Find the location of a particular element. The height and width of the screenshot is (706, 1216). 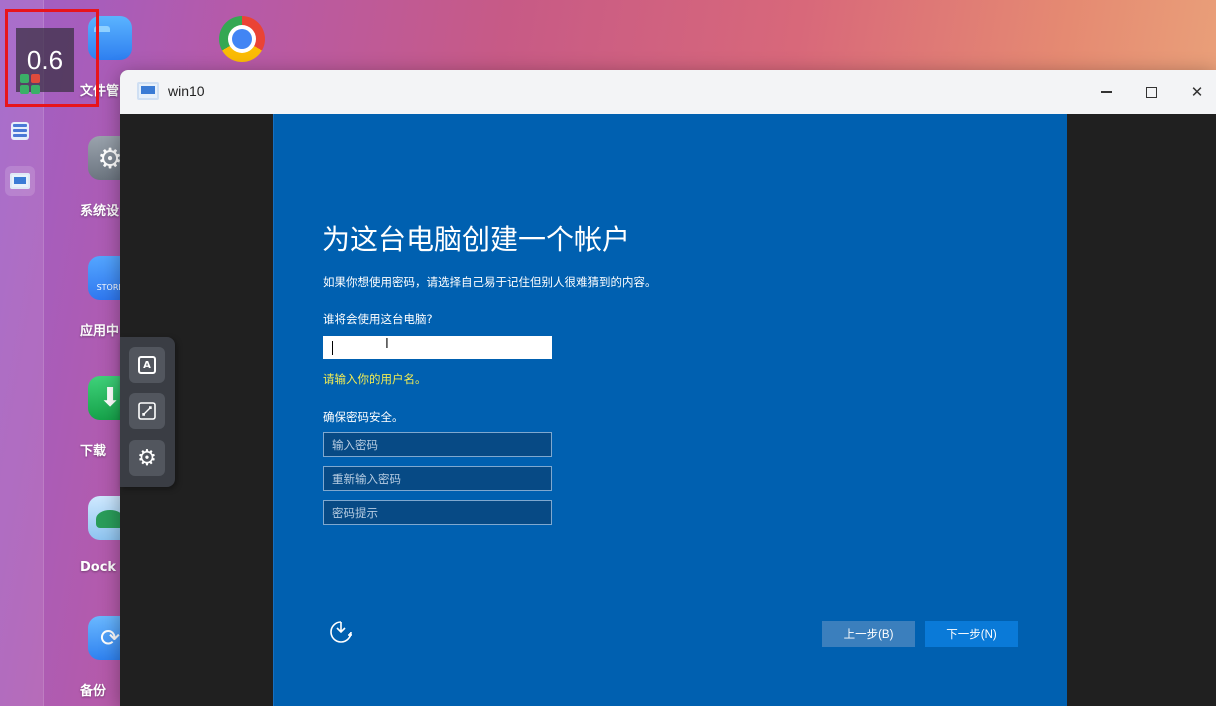

back-button: 上一步(B) is located at coordinates (868, 634).